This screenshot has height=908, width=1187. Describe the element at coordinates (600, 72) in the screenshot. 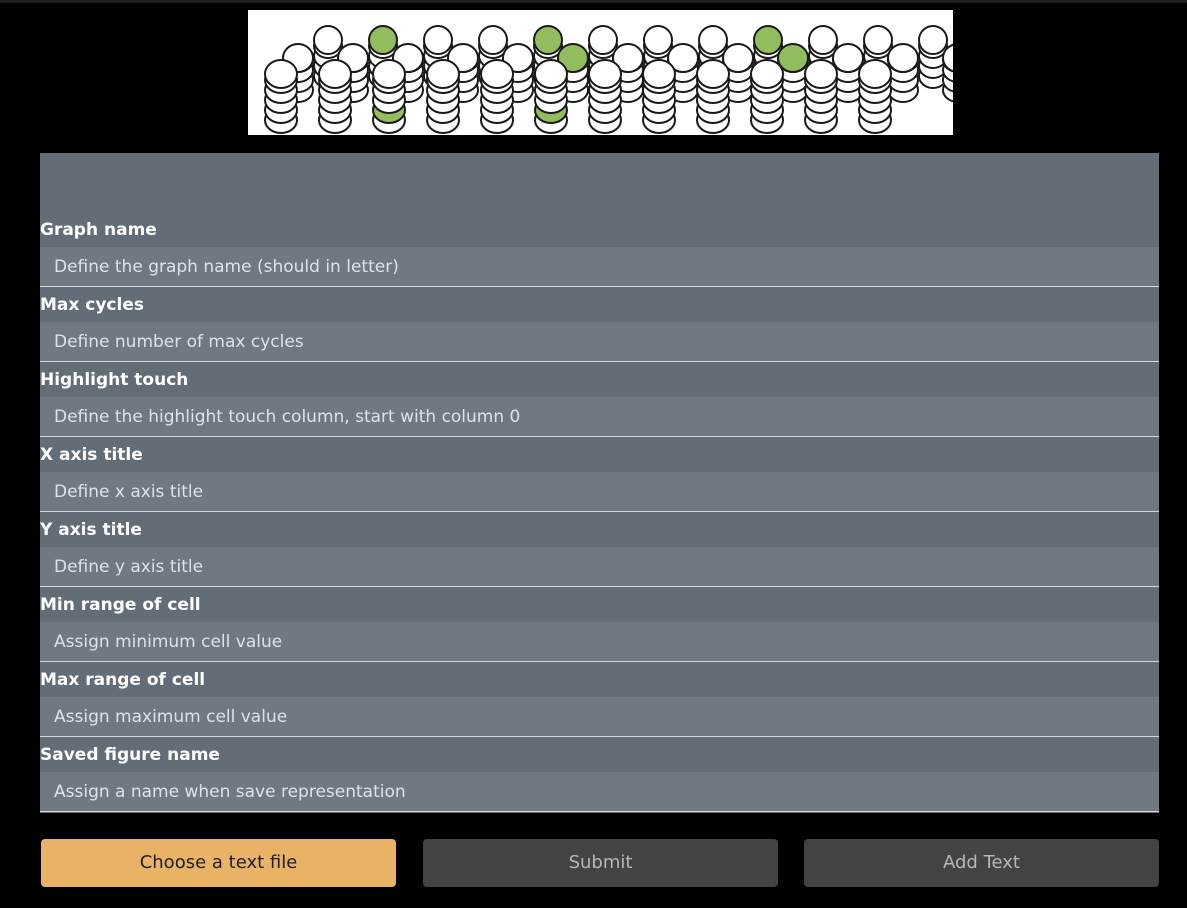

I see `cell-stack-illustration` at that location.